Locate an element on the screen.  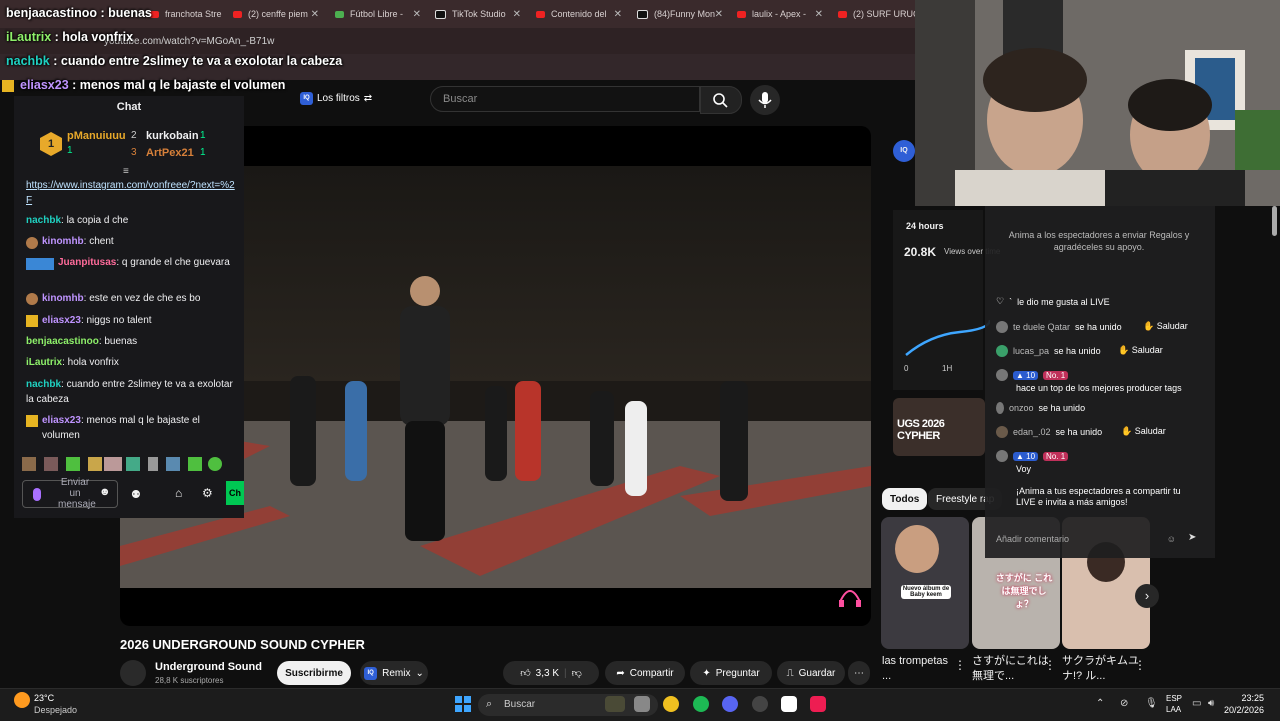
iq-avatar-icon: IQ is located at coordinates (904, 151).